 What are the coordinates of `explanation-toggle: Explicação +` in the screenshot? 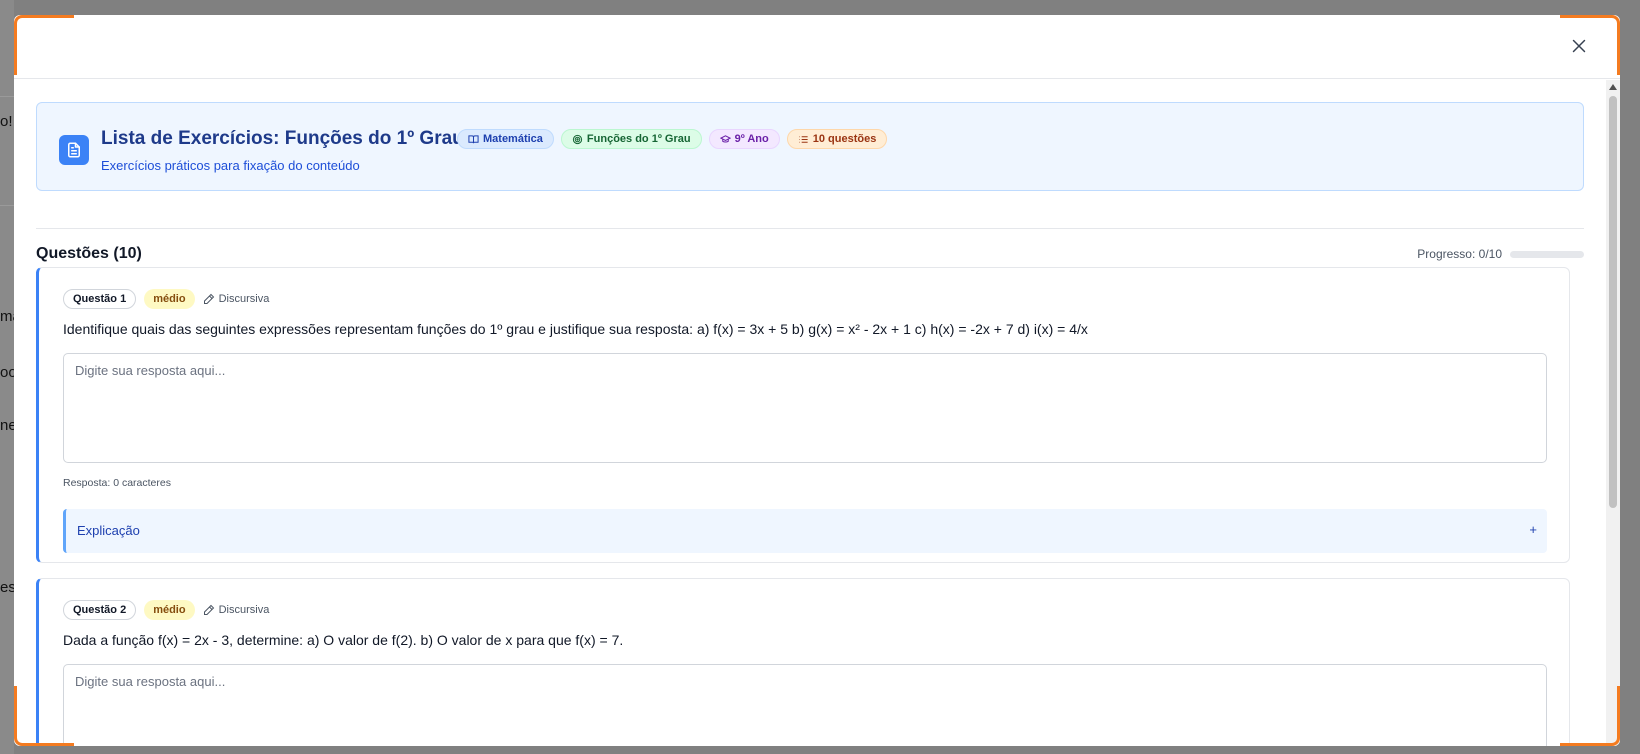 It's located at (805, 531).